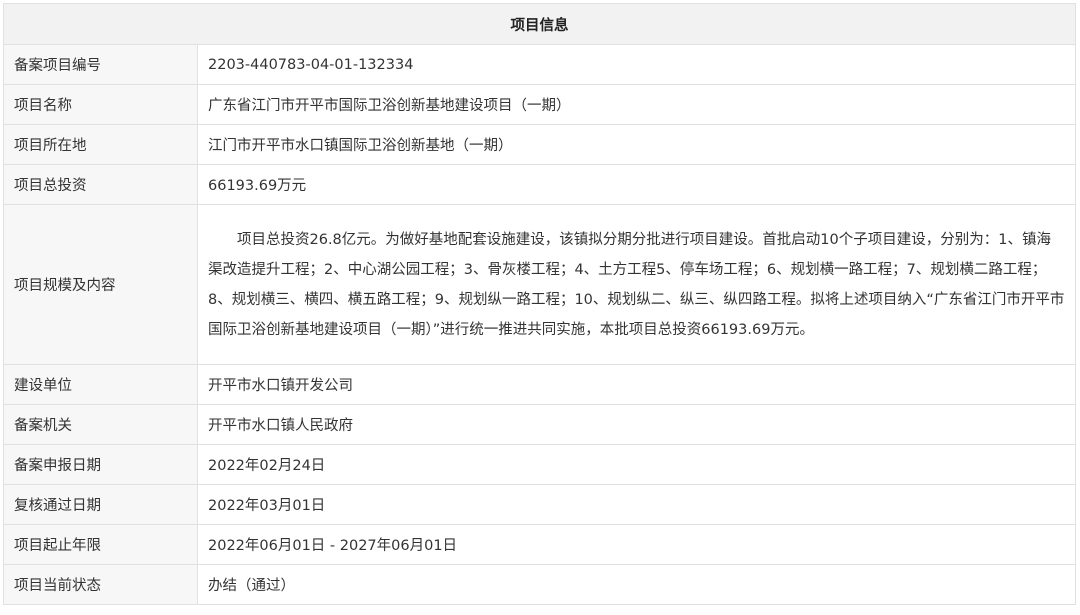  I want to click on table-row: 备案机关 开平市水口镇人民政府, so click(539, 424).